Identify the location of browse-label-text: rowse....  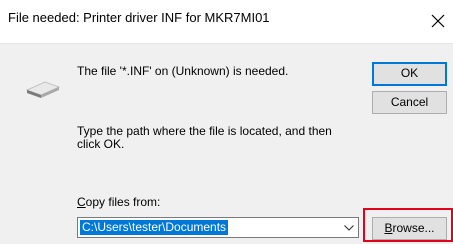
(413, 228).